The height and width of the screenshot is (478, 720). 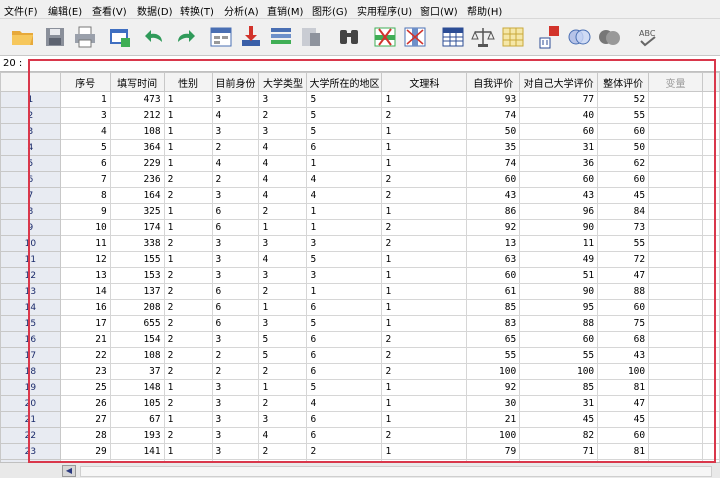 I want to click on data-cell: 25, so click(x=85, y=387).